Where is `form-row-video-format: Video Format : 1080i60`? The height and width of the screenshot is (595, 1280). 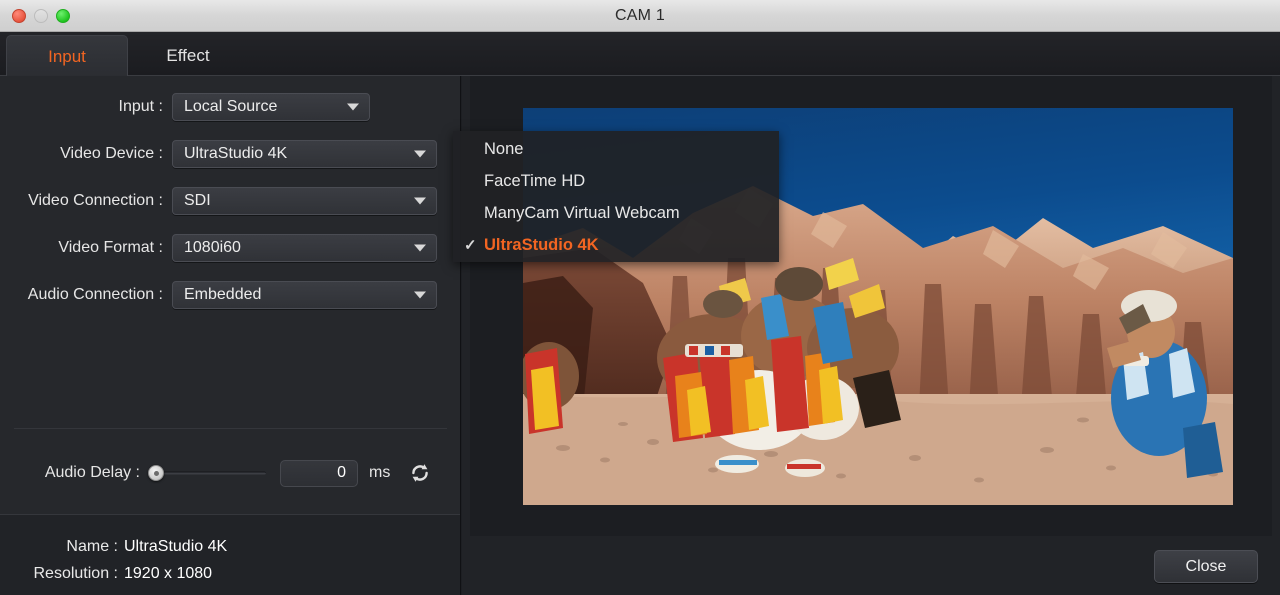 form-row-video-format: Video Format : 1080i60 is located at coordinates (230, 248).